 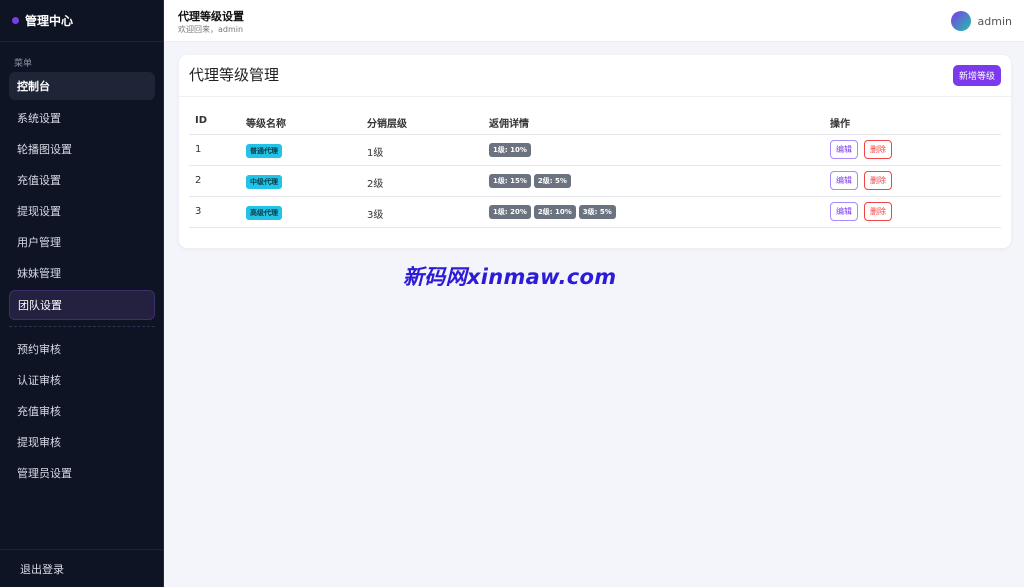 I want to click on brand-dot-icon, so click(x=15, y=20).